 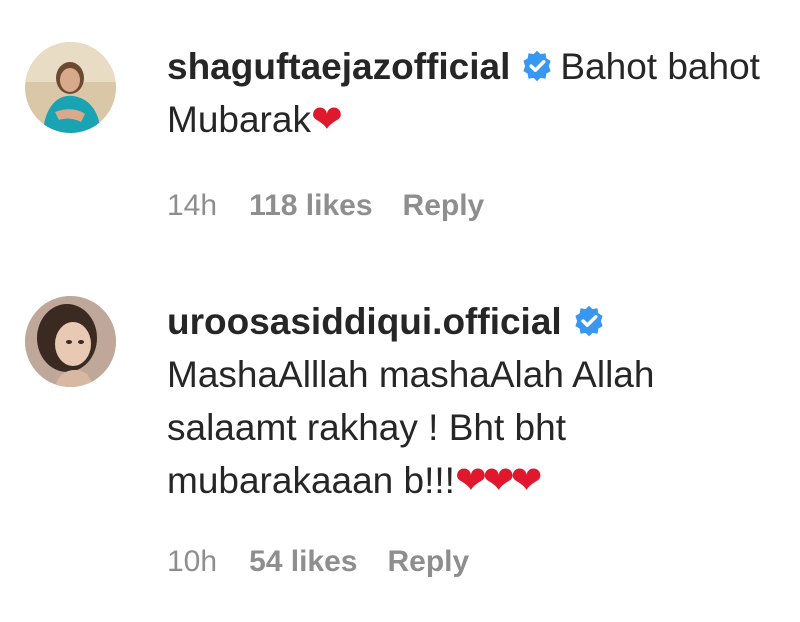 What do you see at coordinates (364, 321) in the screenshot?
I see `comment-username: uroosasiddiqui.official` at bounding box center [364, 321].